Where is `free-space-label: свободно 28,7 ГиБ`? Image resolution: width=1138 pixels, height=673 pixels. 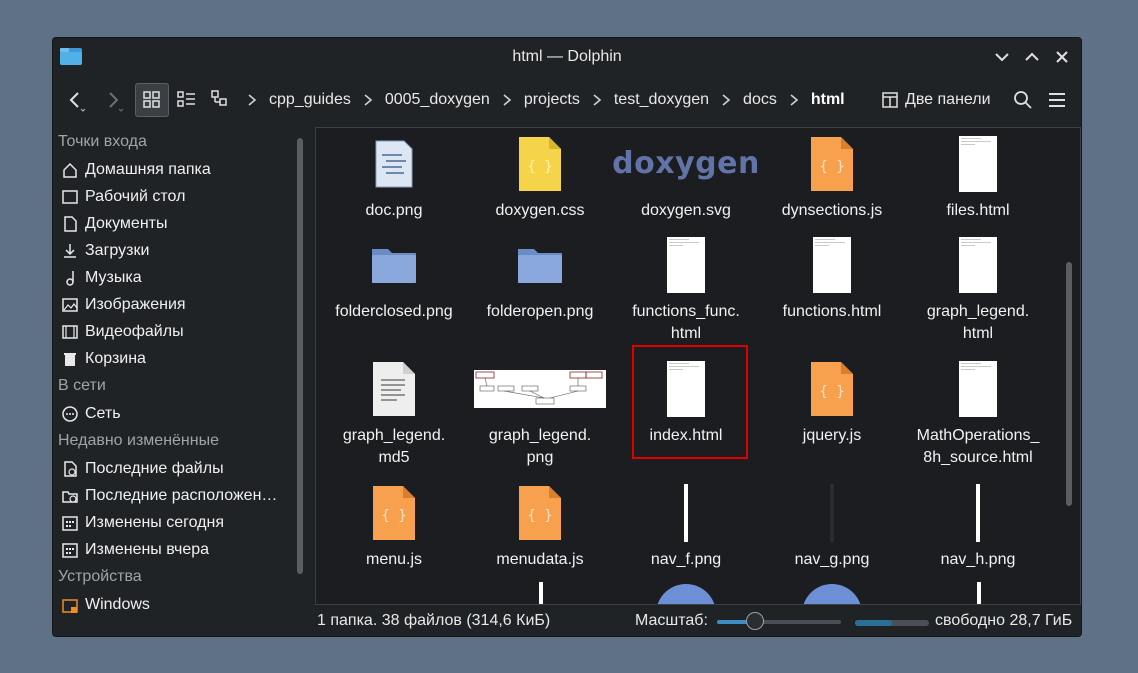
free-space-label: свободно 28,7 ГиБ is located at coordinates (1004, 620).